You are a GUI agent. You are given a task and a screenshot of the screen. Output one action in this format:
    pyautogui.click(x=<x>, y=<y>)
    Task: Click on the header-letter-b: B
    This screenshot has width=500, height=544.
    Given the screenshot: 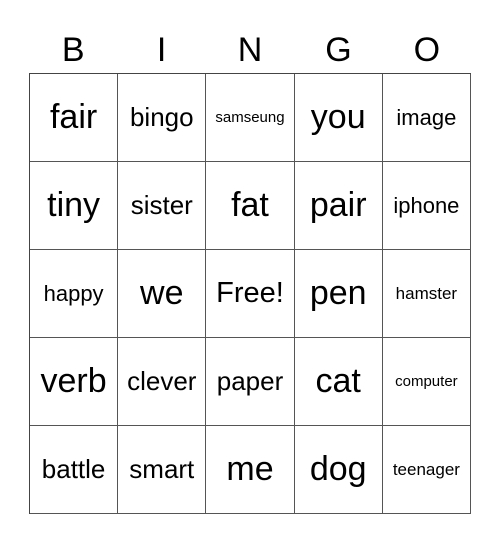 What is the action you would take?
    pyautogui.click(x=73, y=50)
    